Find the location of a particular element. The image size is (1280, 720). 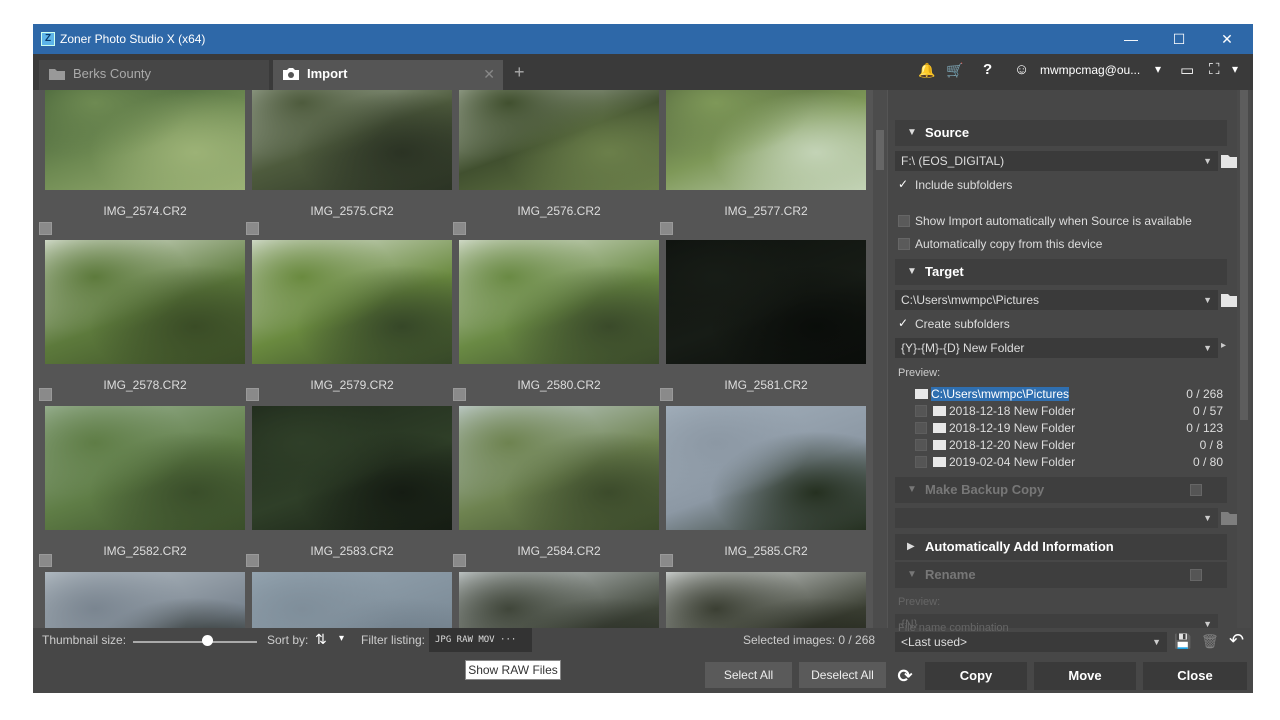

fullscreen-chevron-down-icon: ▾ is located at coordinates (1235, 69).